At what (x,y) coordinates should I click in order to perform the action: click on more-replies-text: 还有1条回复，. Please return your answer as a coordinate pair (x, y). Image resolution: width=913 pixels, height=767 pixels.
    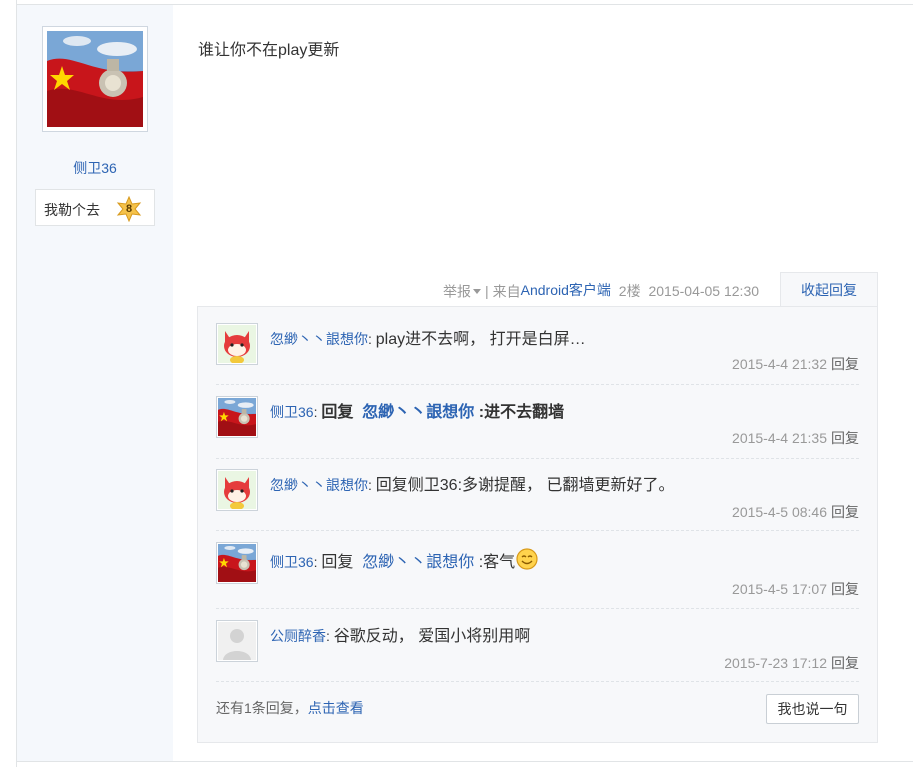
    Looking at the image, I should click on (262, 708).